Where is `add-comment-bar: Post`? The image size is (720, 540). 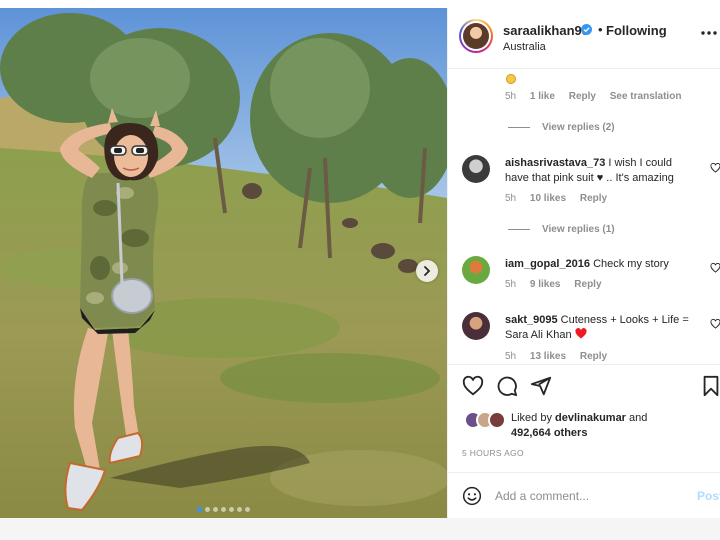
add-comment-bar: Post is located at coordinates (584, 495).